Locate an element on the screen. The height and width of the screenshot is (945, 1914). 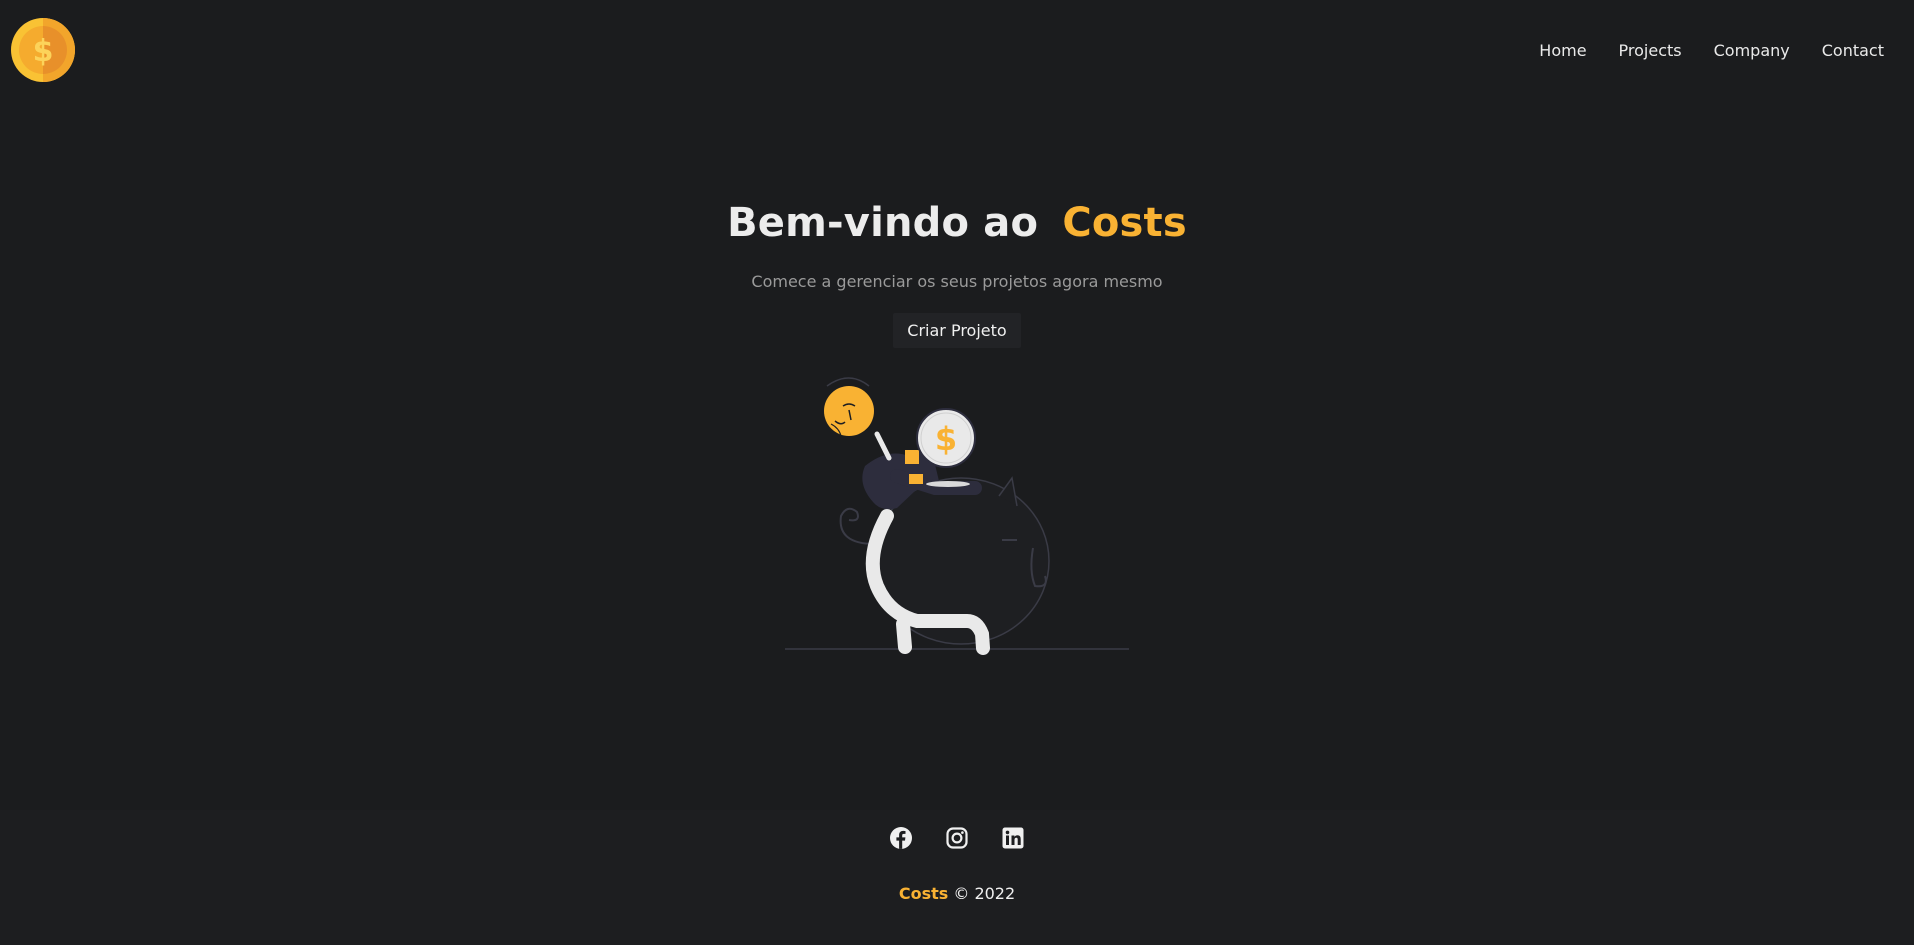
nav-contact-link: Contact is located at coordinates (1853, 50).